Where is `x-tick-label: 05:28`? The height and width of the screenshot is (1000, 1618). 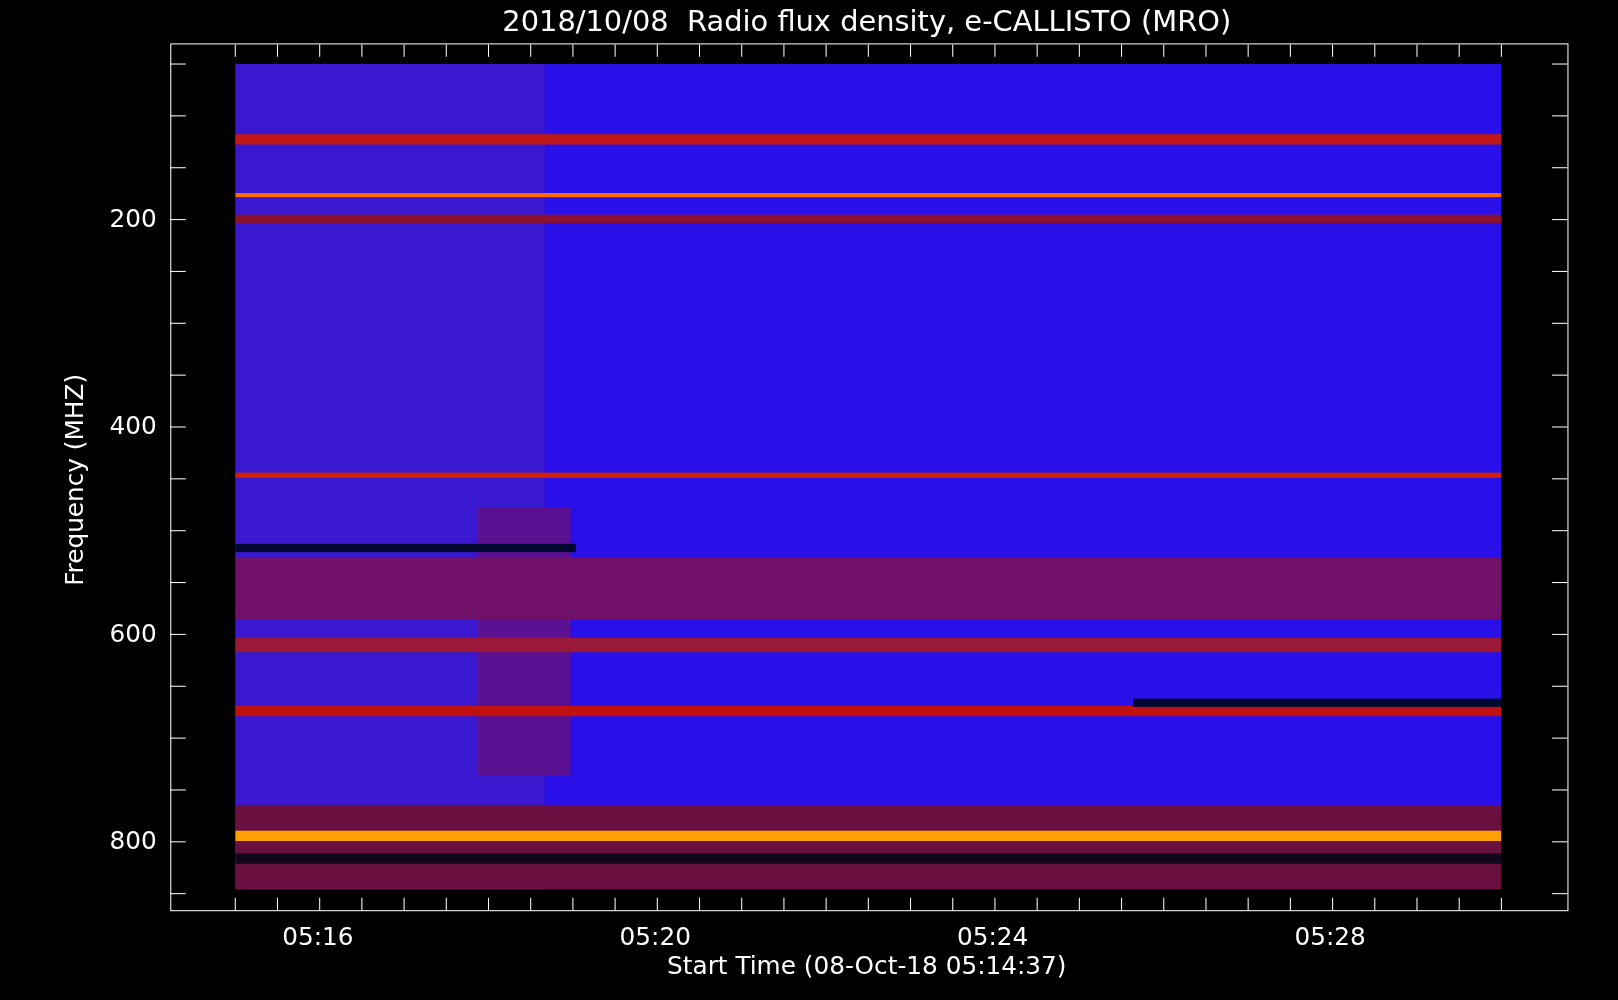
x-tick-label: 05:28 is located at coordinates (1330, 937).